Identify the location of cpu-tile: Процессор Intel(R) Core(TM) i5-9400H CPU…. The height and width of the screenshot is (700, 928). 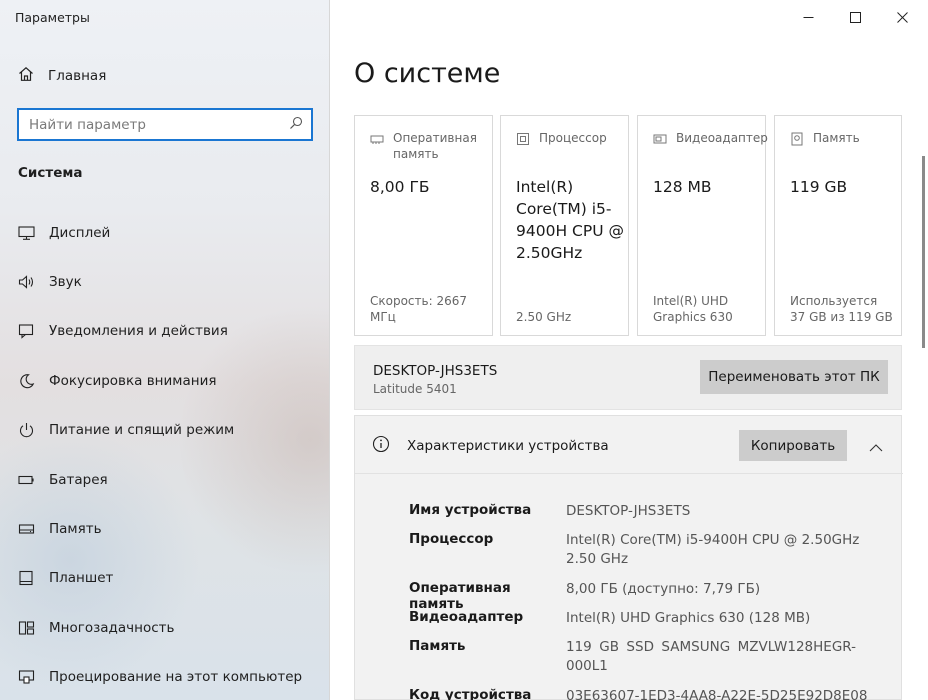
(564, 225).